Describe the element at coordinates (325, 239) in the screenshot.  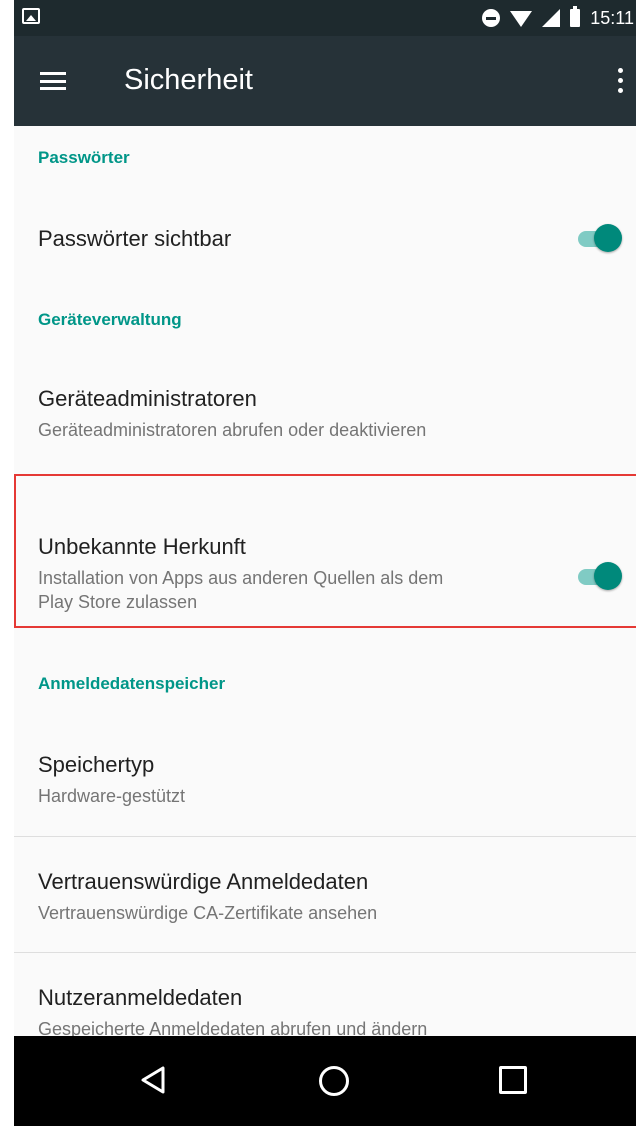
I see `setting-passwoerter-sichtbar: Passwörter sichtbar` at that location.